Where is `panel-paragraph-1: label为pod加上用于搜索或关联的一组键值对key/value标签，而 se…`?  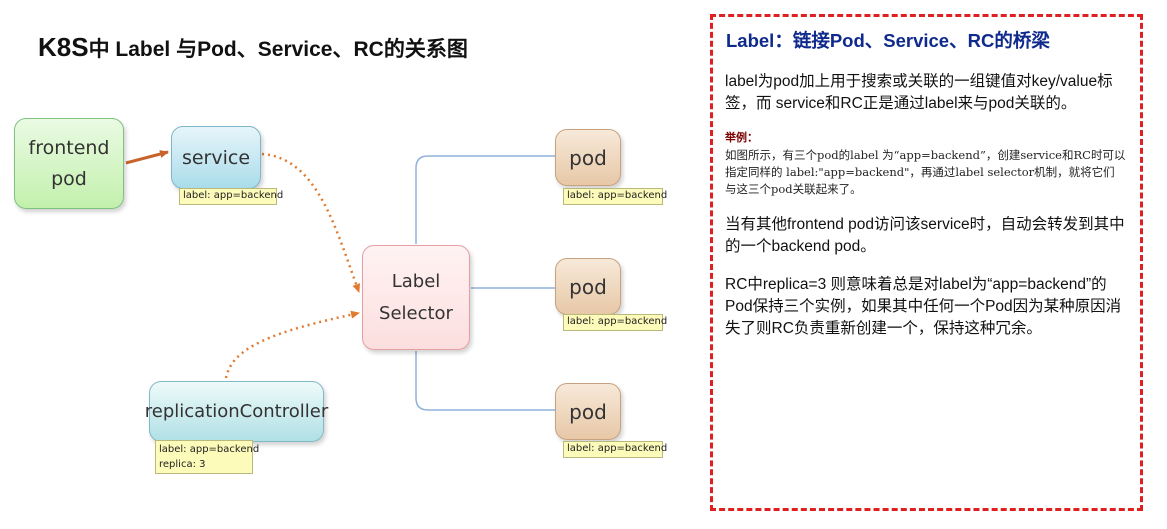
panel-paragraph-1: label为pod加上用于搜索或关联的一组键值对key/value标签，而 se… is located at coordinates (919, 92).